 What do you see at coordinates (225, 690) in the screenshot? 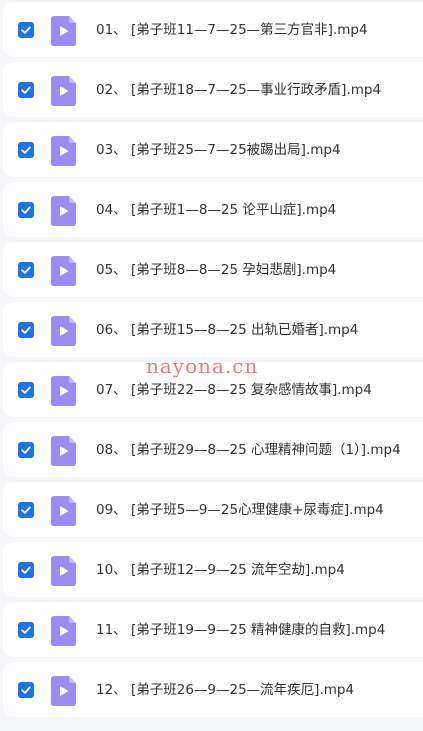
I see `file-name: 12、 [弟子班26—9—25—流年疾厄].mp4` at bounding box center [225, 690].